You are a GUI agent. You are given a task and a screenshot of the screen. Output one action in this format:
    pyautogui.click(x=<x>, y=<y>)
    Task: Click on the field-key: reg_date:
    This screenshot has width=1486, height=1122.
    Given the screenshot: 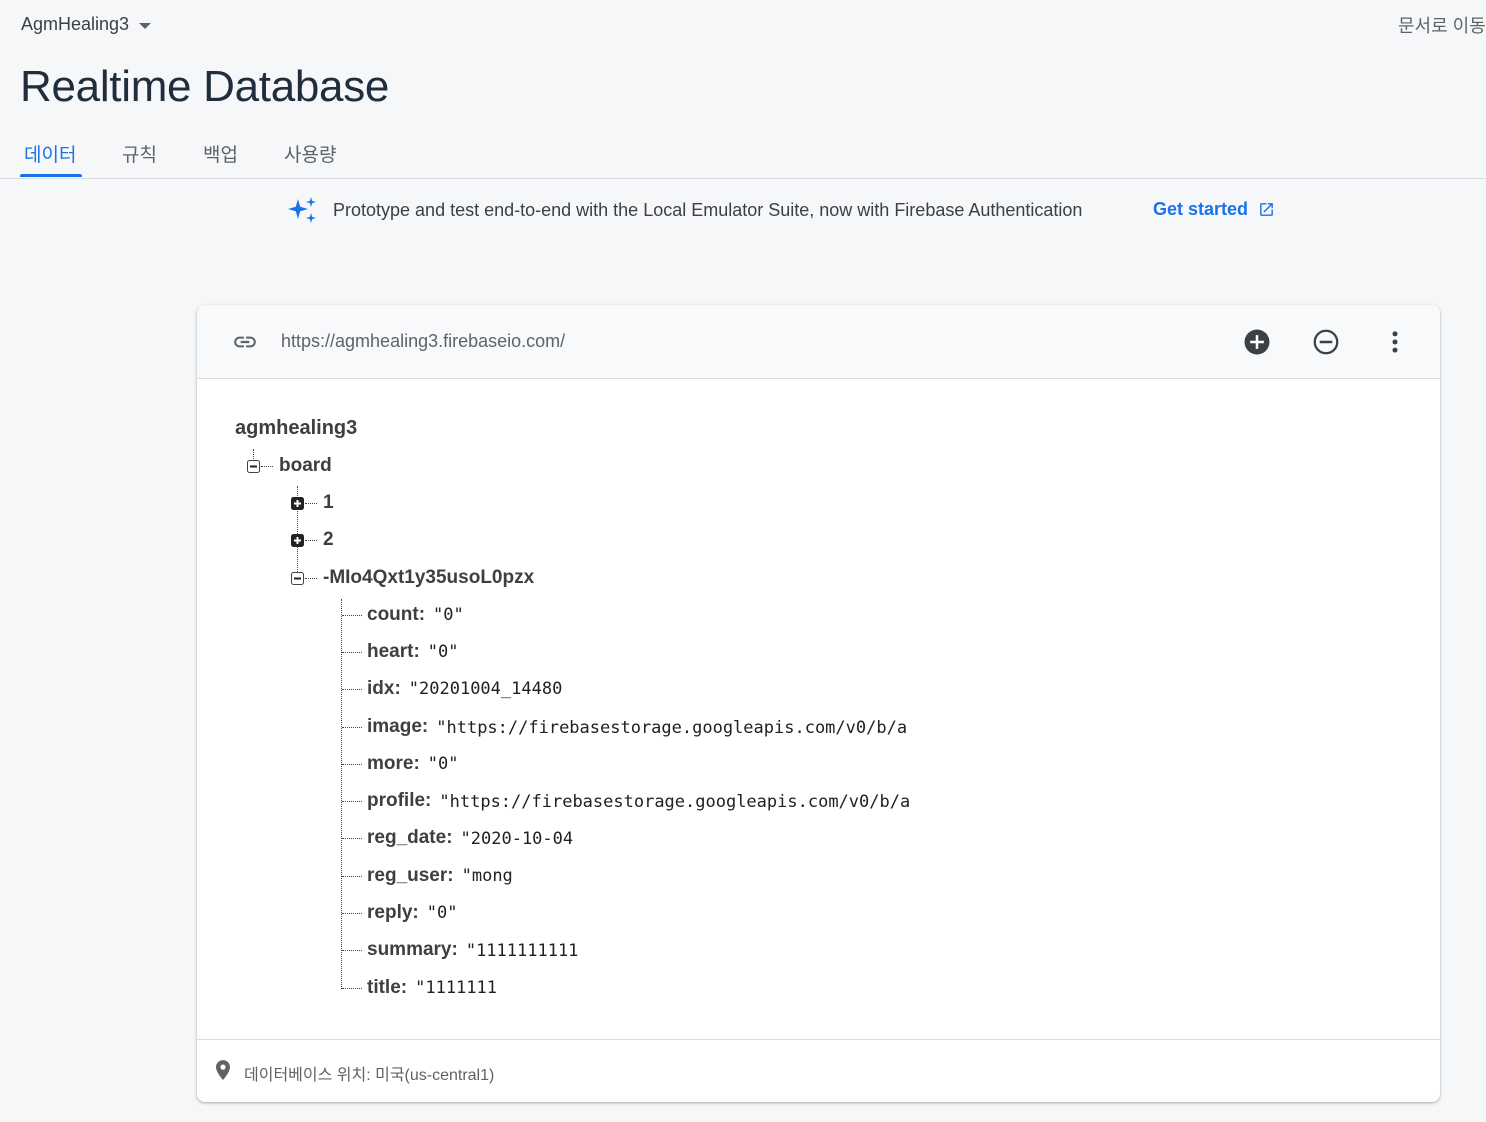 What is the action you would take?
    pyautogui.click(x=410, y=837)
    